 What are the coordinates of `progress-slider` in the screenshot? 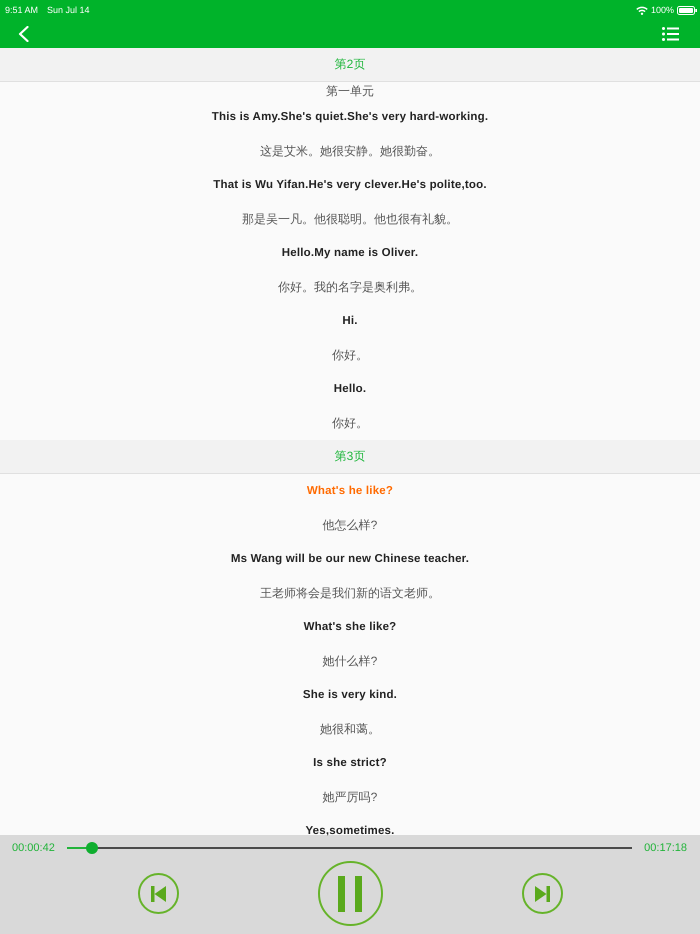 It's located at (349, 848).